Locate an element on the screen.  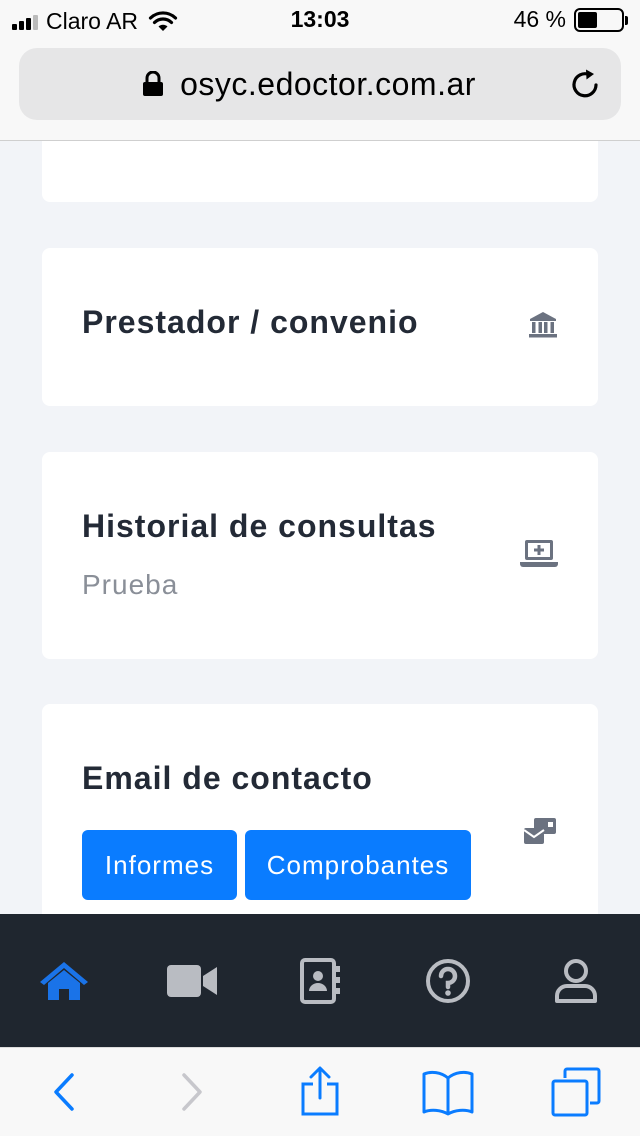
bookmarks-button is located at coordinates (448, 1092).